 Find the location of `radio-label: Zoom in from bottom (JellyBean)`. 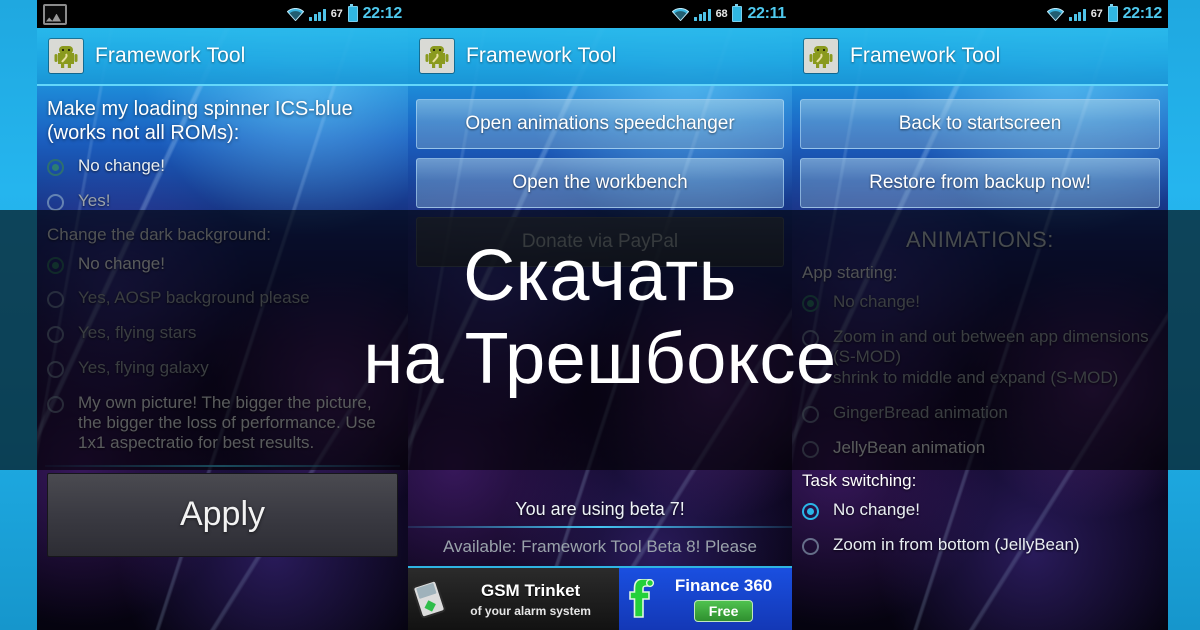

radio-label: Zoom in from bottom (JellyBean) is located at coordinates (956, 545).